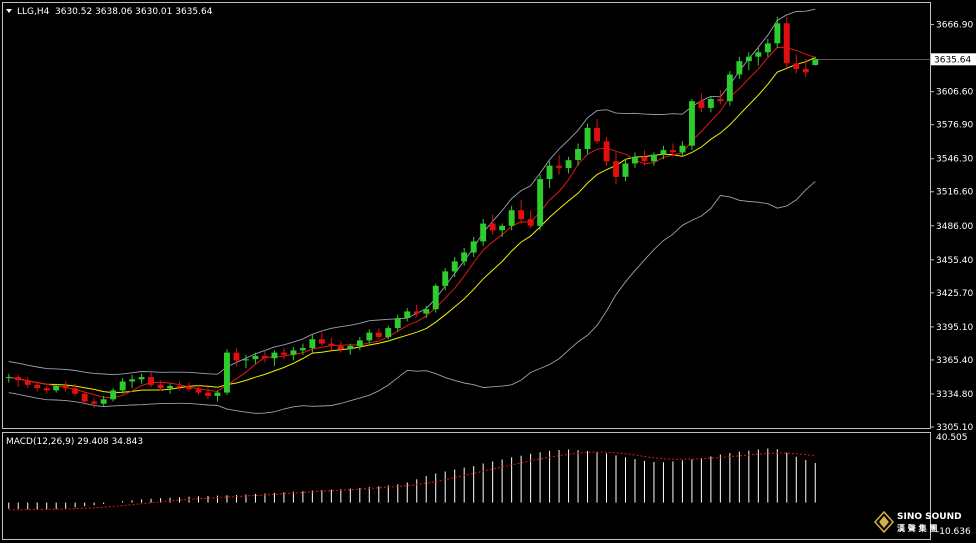 The image size is (976, 543). I want to click on chart-ohlc: 3630.52 3638.06 3630.01 3635.64, so click(134, 12).